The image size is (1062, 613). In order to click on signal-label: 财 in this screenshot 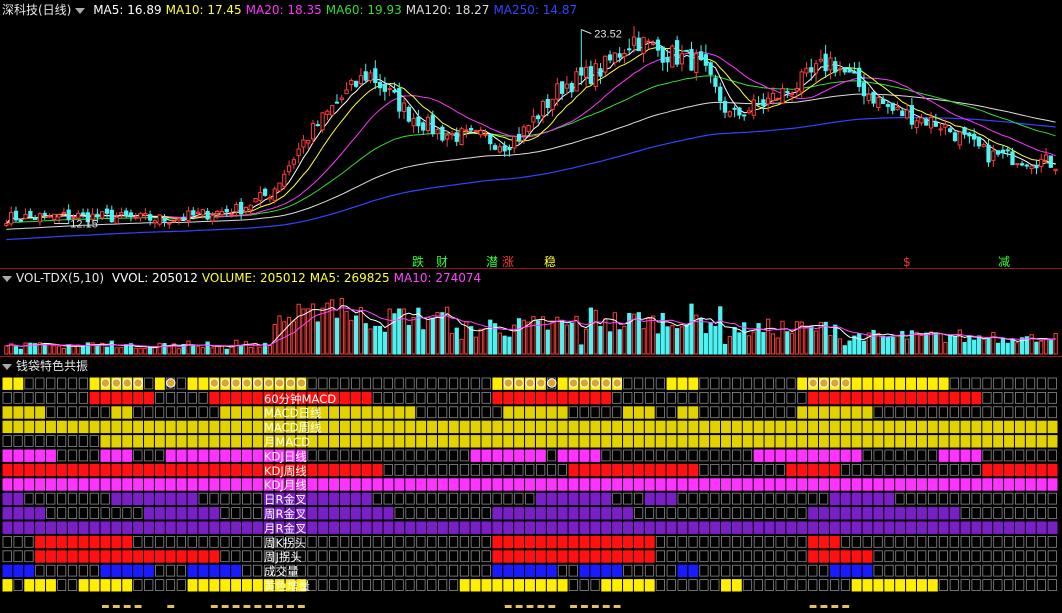, I will do `click(442, 262)`.